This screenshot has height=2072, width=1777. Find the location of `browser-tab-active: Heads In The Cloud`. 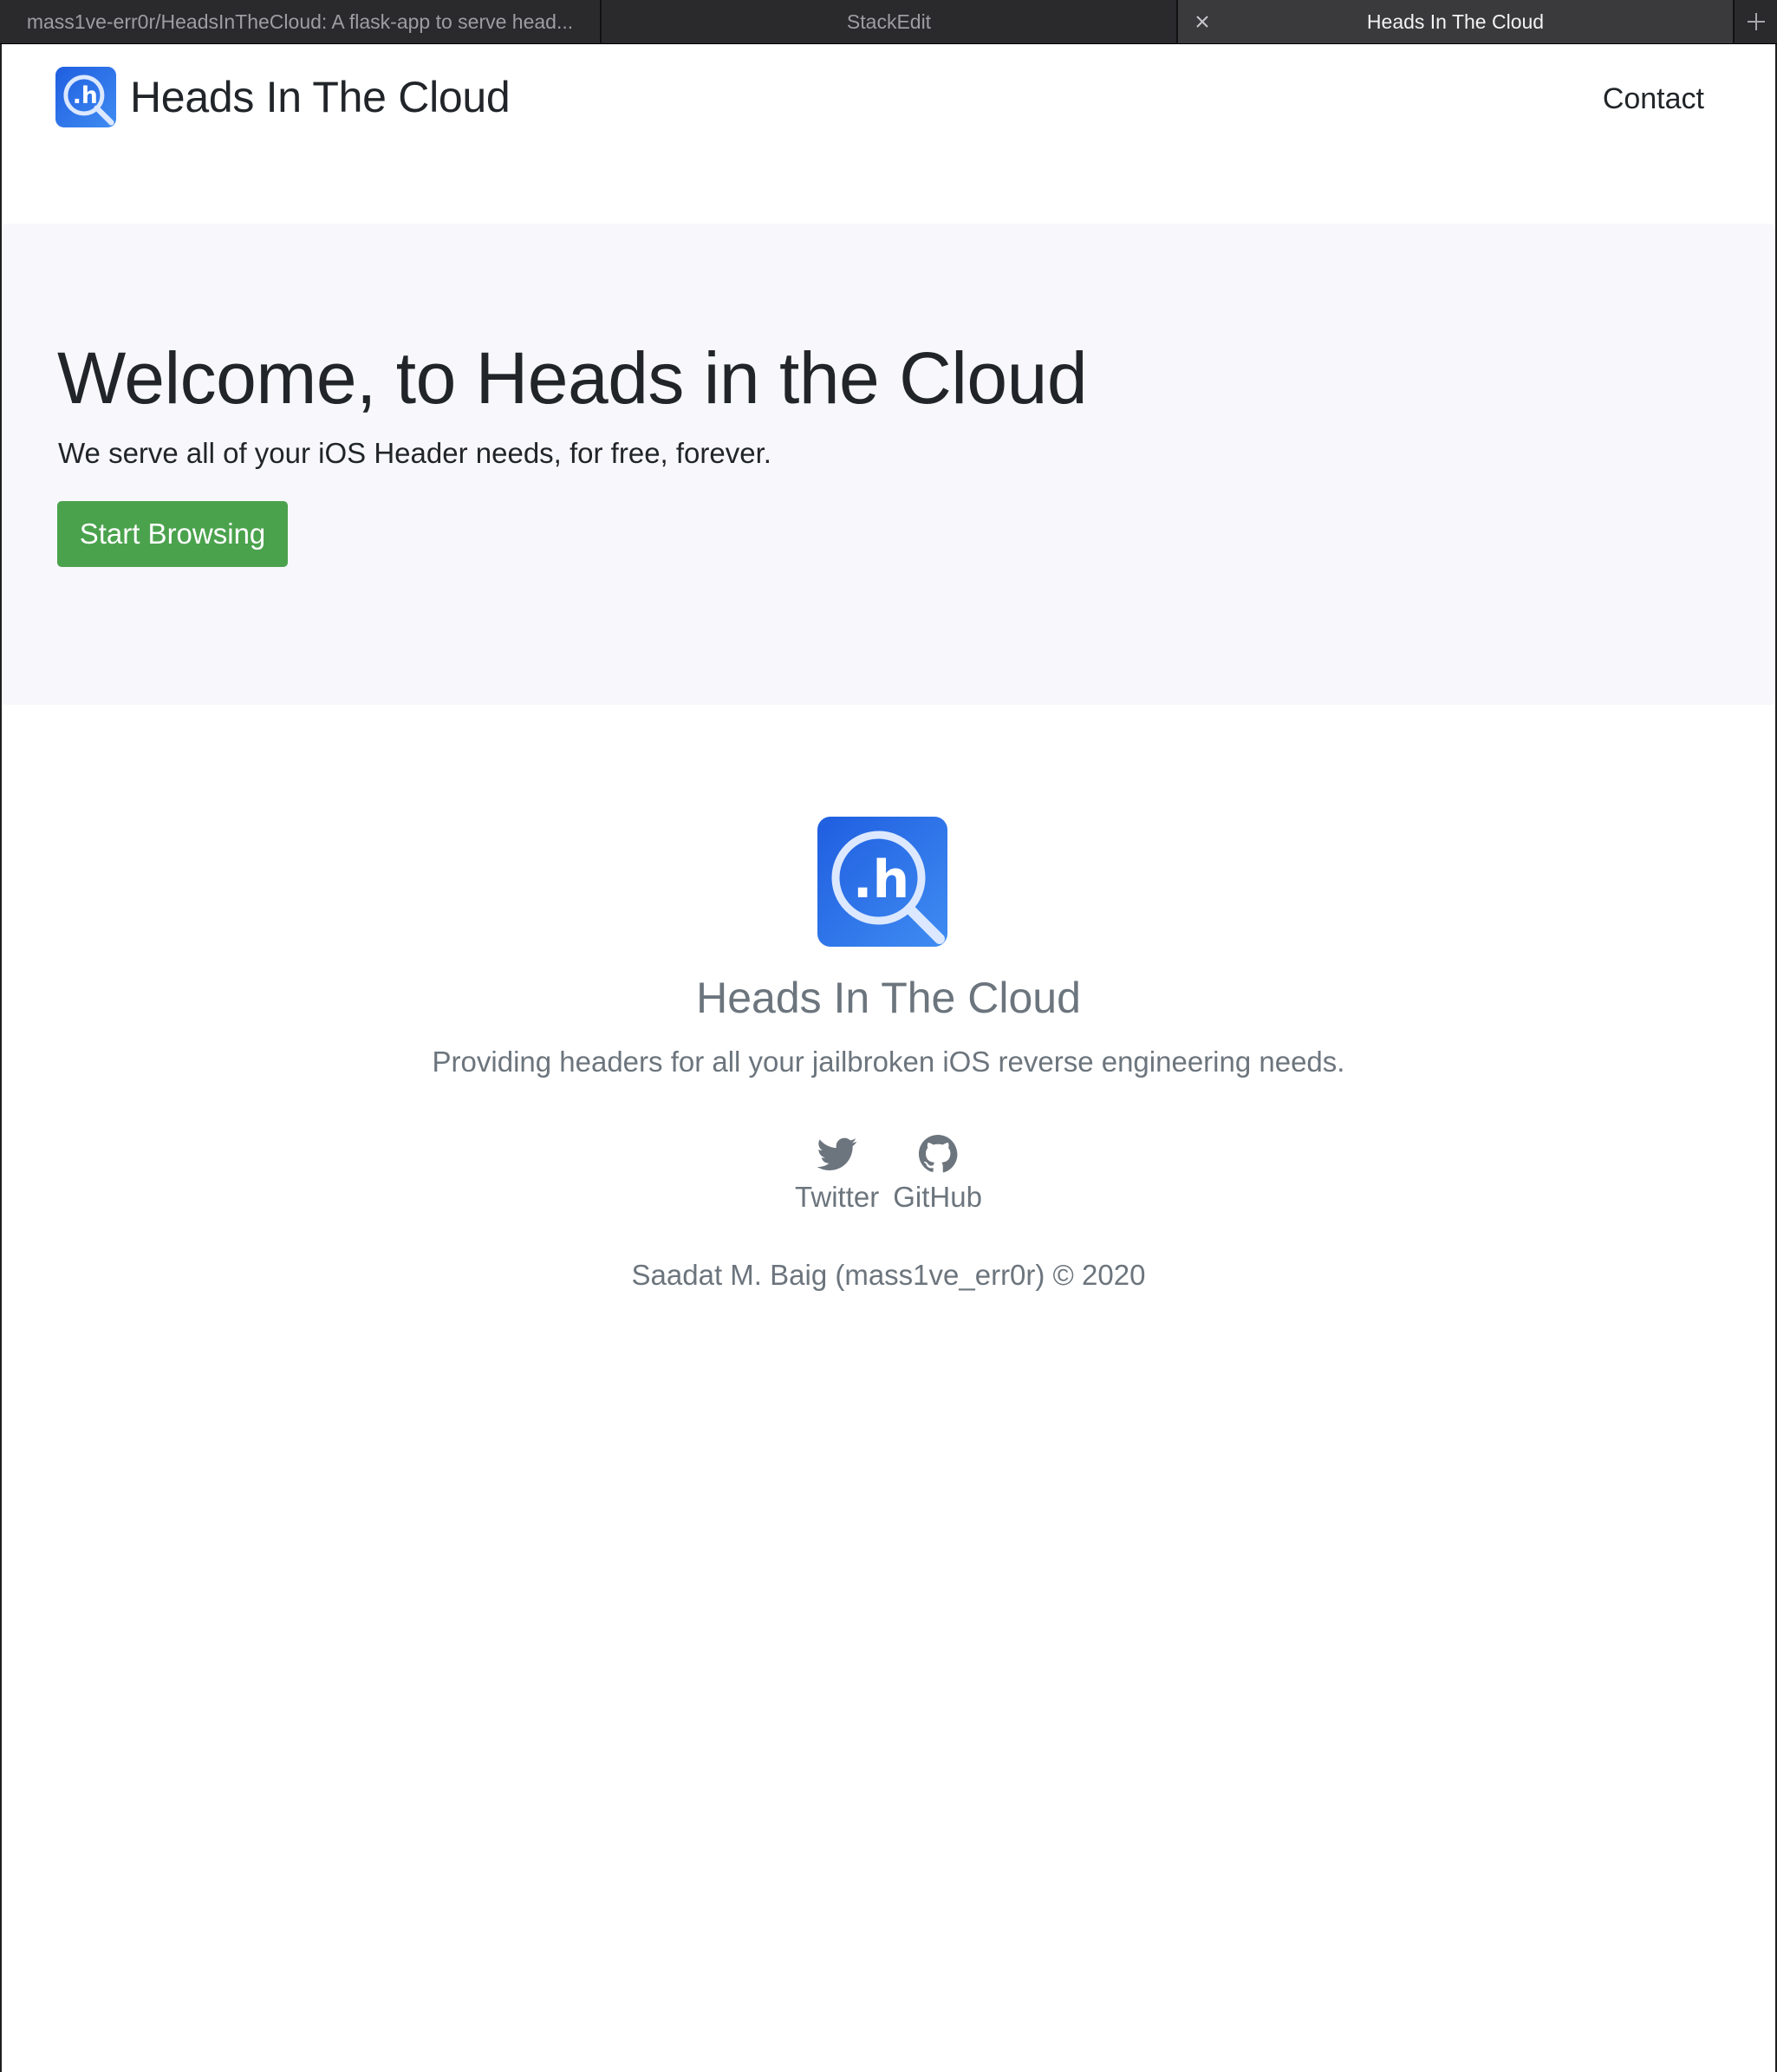

browser-tab-active: Heads In The Cloud is located at coordinates (1456, 21).